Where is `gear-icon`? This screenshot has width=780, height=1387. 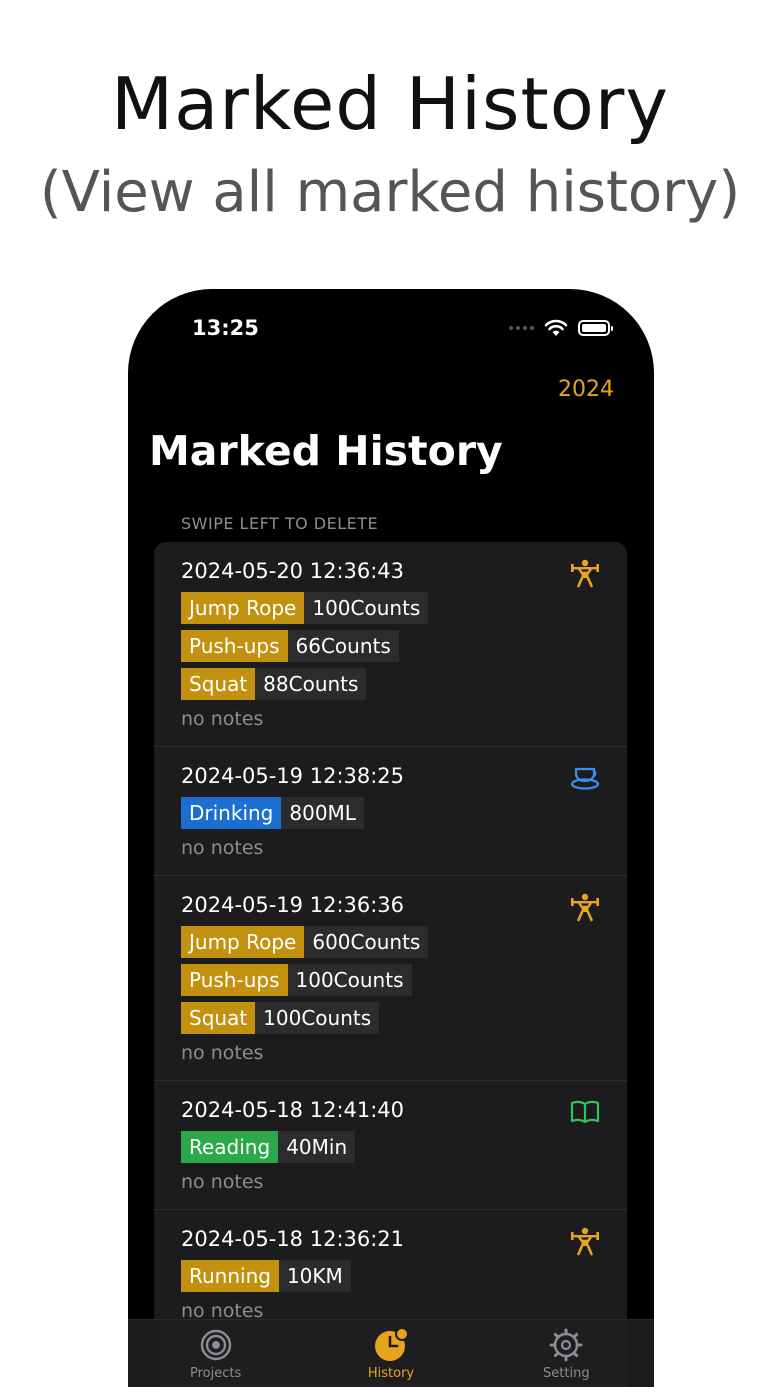
gear-icon is located at coordinates (566, 1345).